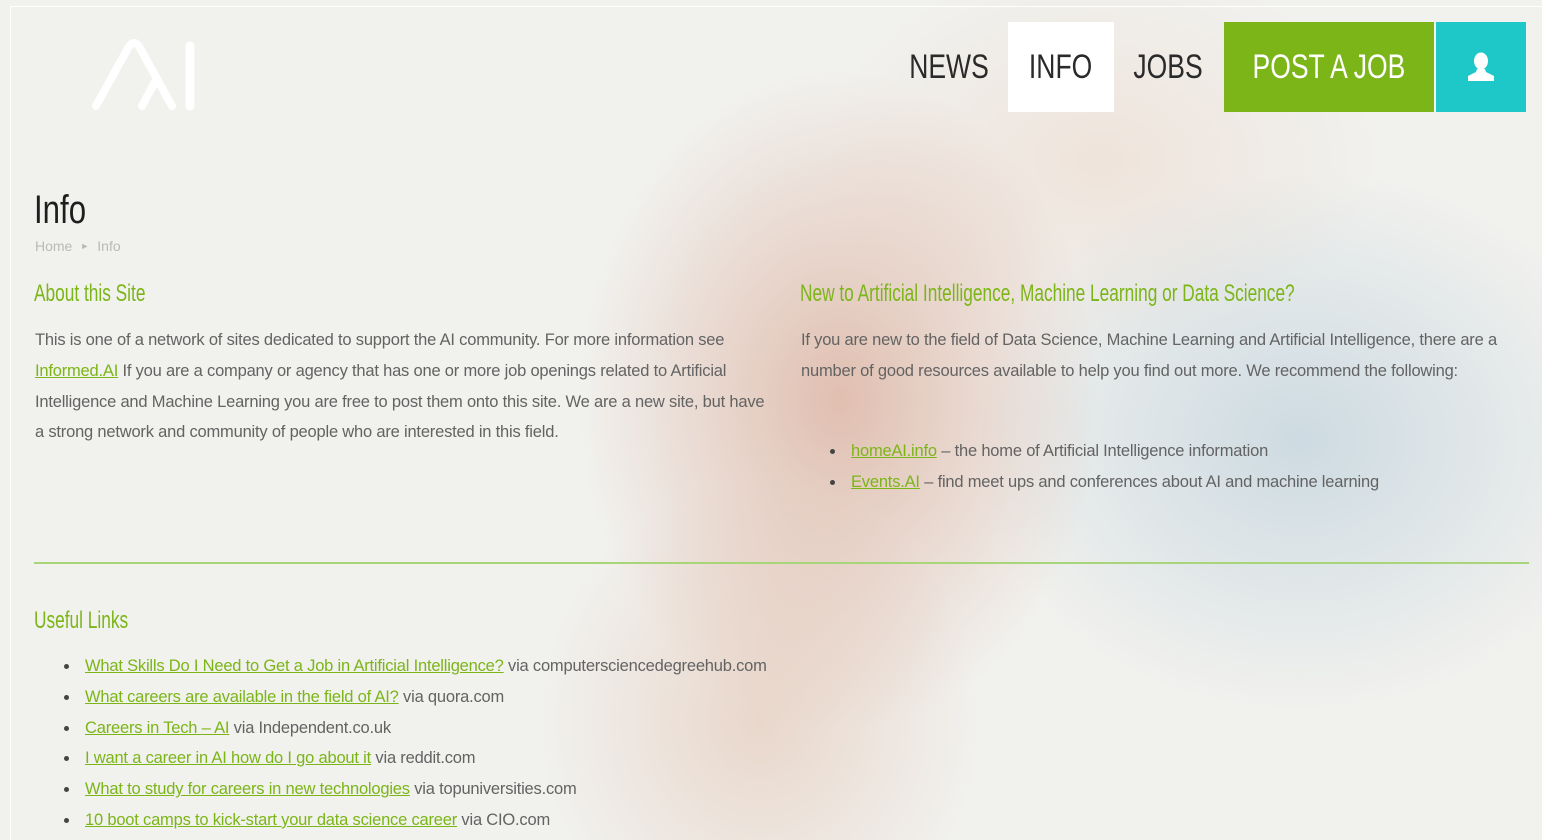 The width and height of the screenshot is (1542, 840). I want to click on breadcrumb-home-link: Home, so click(53, 246).